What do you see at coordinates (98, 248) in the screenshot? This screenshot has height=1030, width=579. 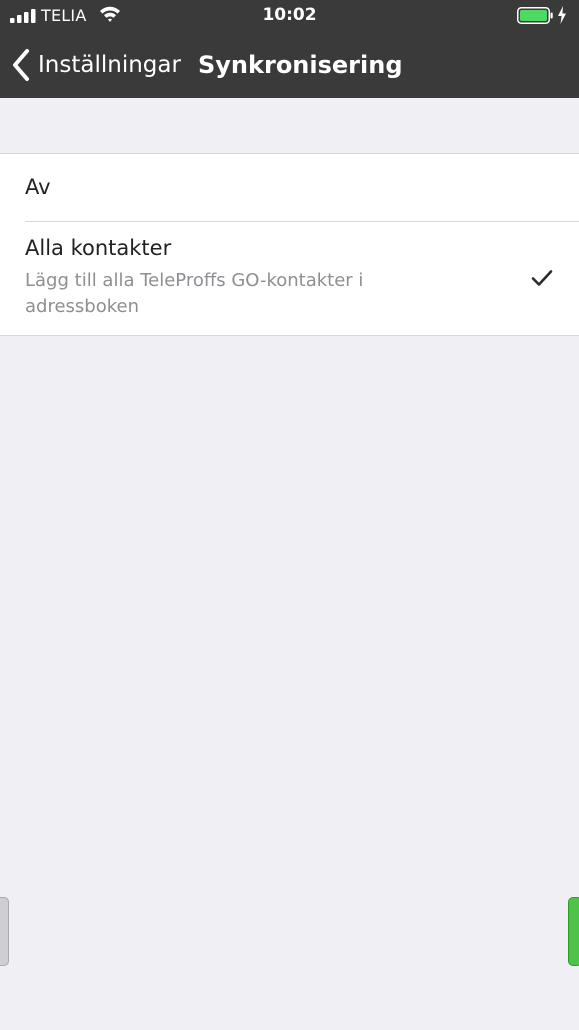 I see `option-all-contacts-title: Alla kontakter` at bounding box center [98, 248].